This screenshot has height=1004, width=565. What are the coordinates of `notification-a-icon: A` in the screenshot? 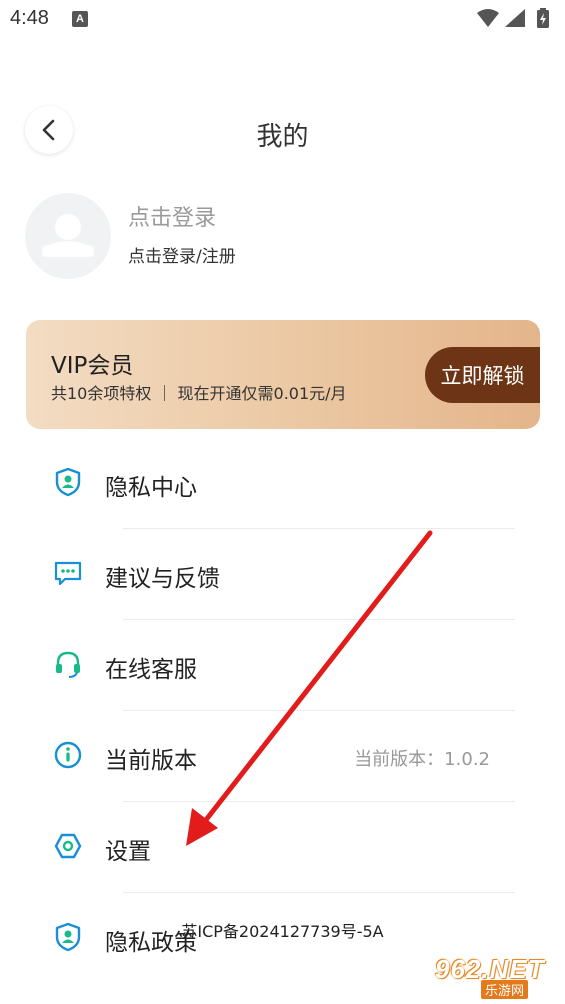 It's located at (80, 19).